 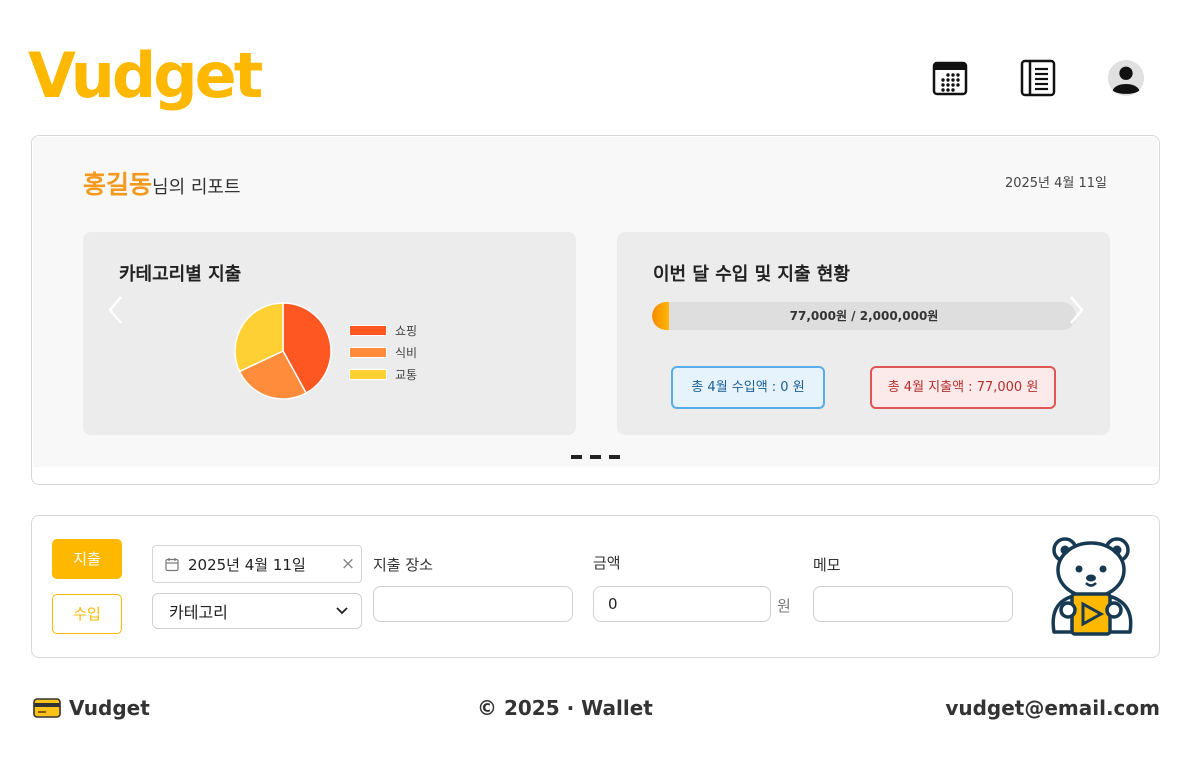 I want to click on category-panel-title: 카테고리별 지출, so click(x=180, y=274).